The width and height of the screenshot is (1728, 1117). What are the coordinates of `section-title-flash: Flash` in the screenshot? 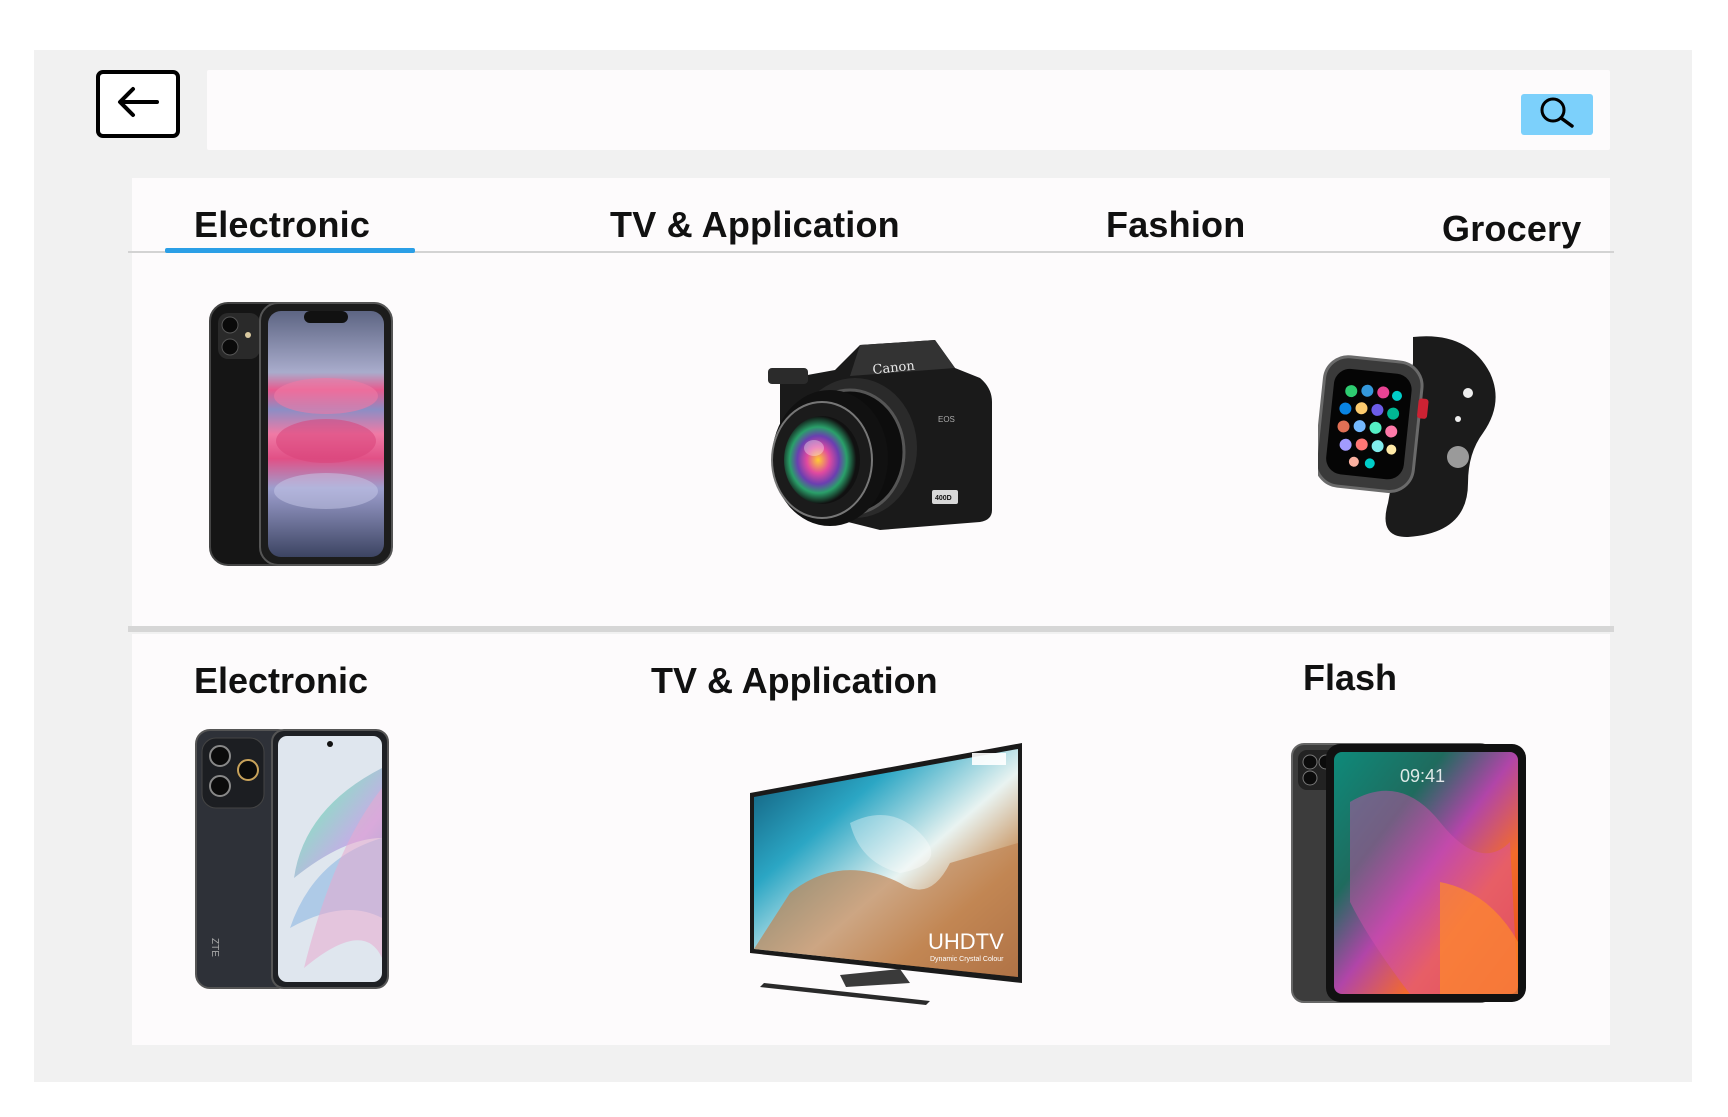 It's located at (1350, 677).